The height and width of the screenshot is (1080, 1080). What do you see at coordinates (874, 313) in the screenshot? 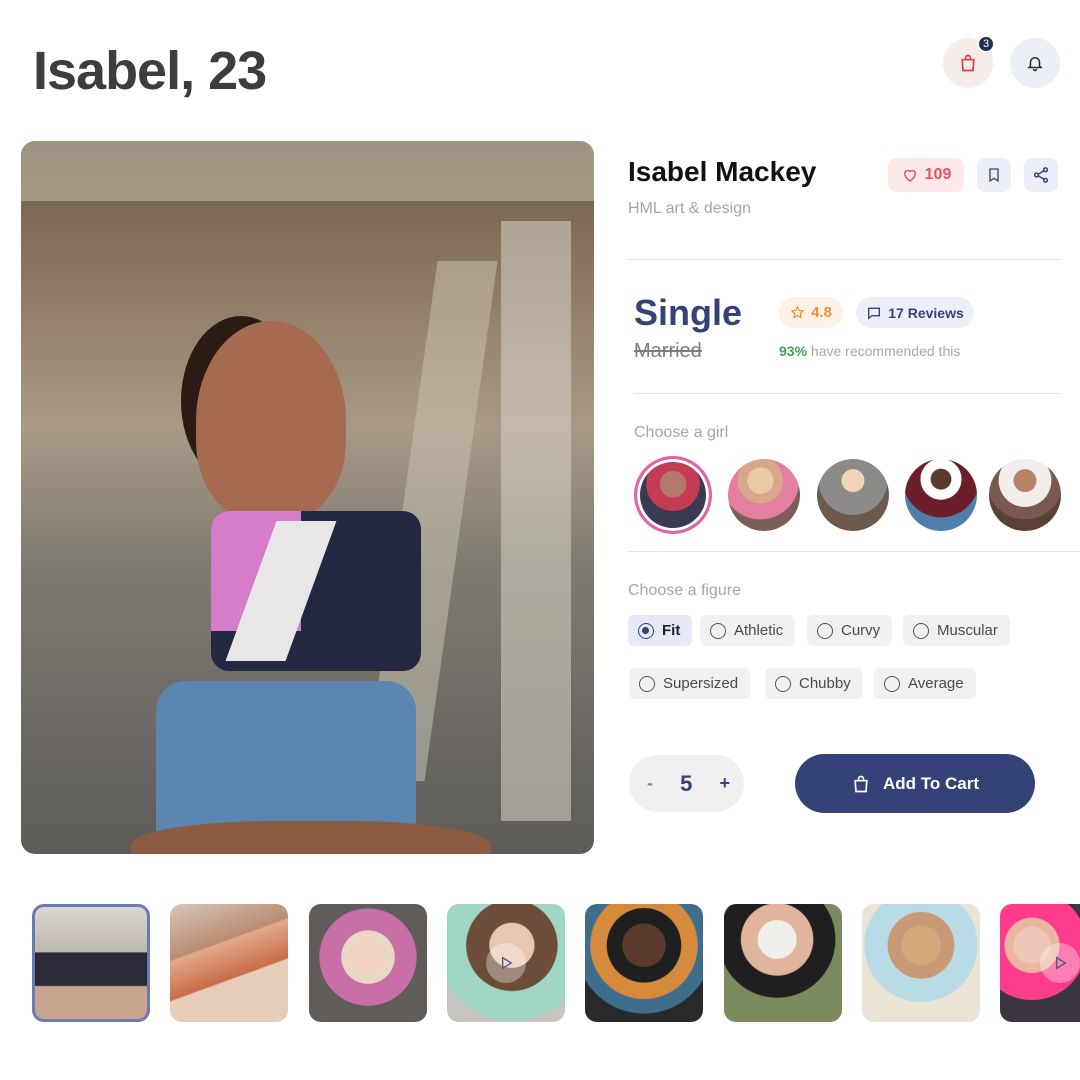
I see `chat-icon` at bounding box center [874, 313].